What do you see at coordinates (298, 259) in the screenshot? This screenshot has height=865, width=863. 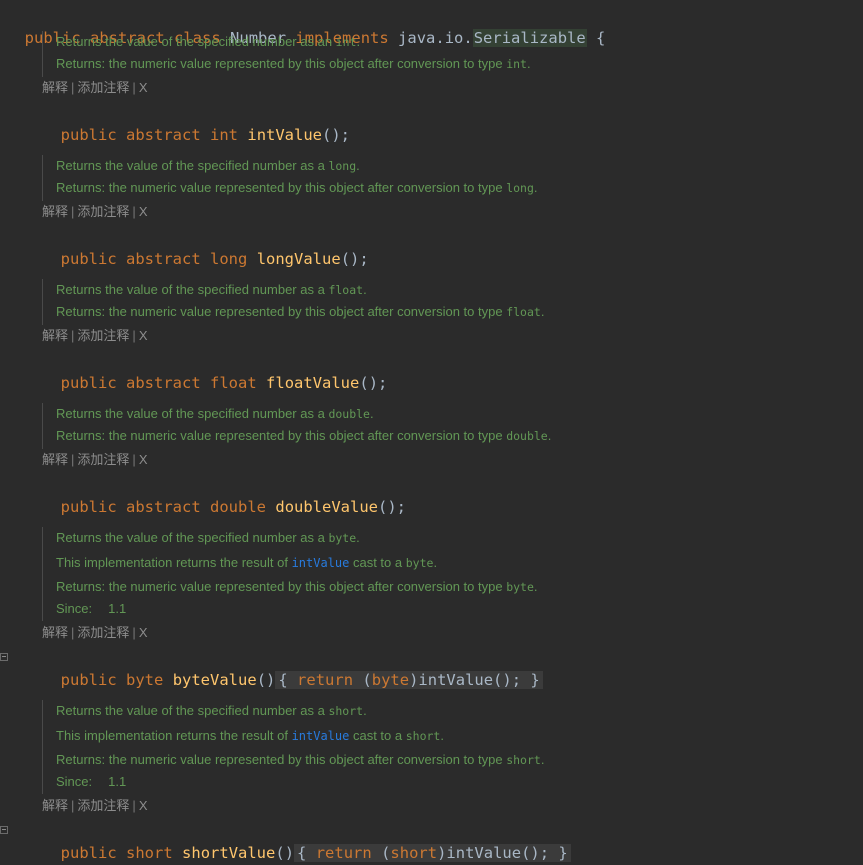 I see `method-name: longValue` at bounding box center [298, 259].